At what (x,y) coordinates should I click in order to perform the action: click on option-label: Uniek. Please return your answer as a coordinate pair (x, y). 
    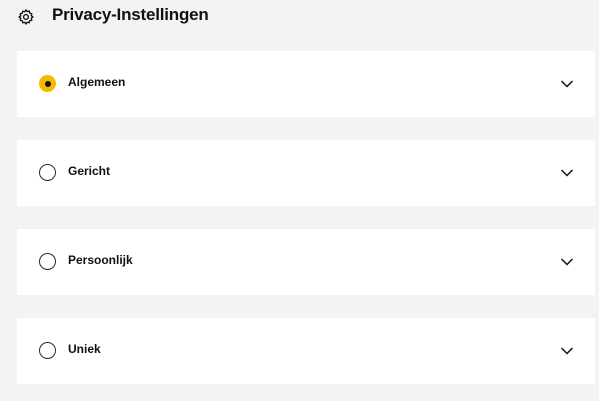
    Looking at the image, I should click on (84, 349).